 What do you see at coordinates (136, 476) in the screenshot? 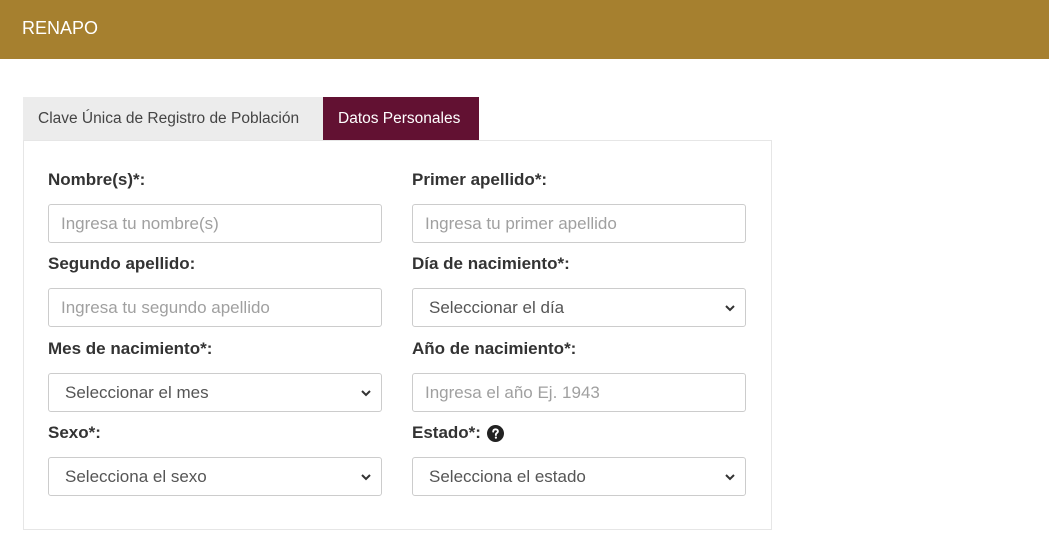
I see `sexo-selected-value: Selecciona el sexo` at bounding box center [136, 476].